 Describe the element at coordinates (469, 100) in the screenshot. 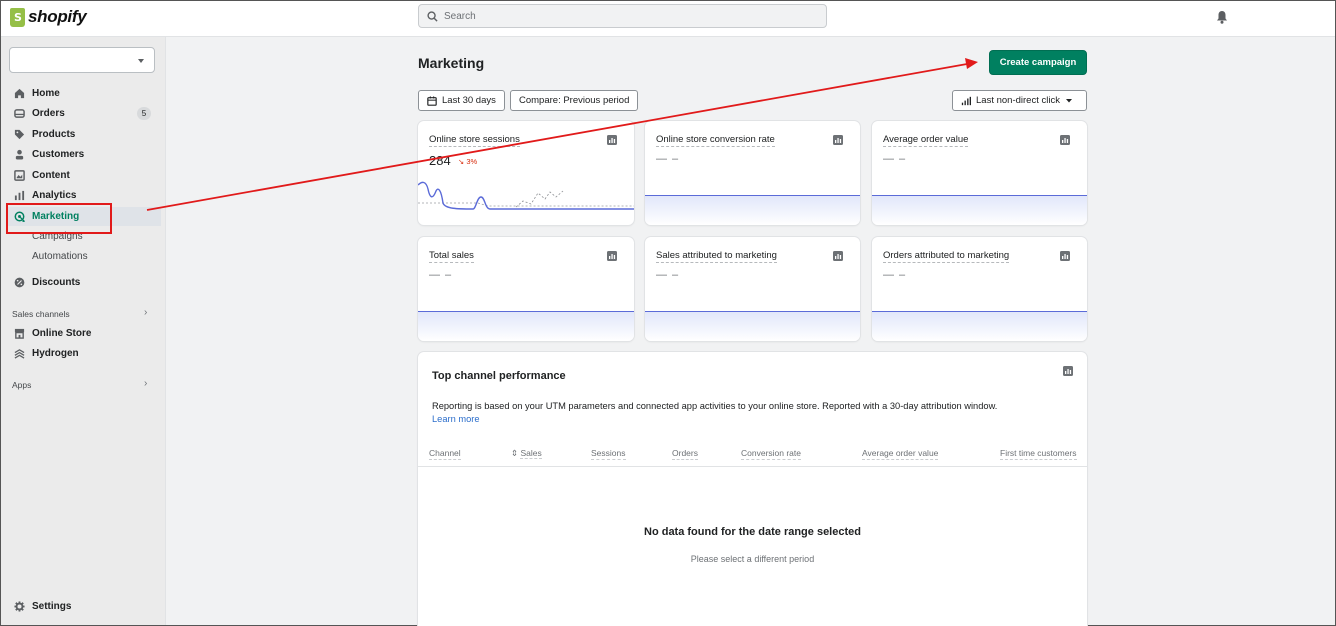

I see `date-range-label: Last 30 days` at that location.